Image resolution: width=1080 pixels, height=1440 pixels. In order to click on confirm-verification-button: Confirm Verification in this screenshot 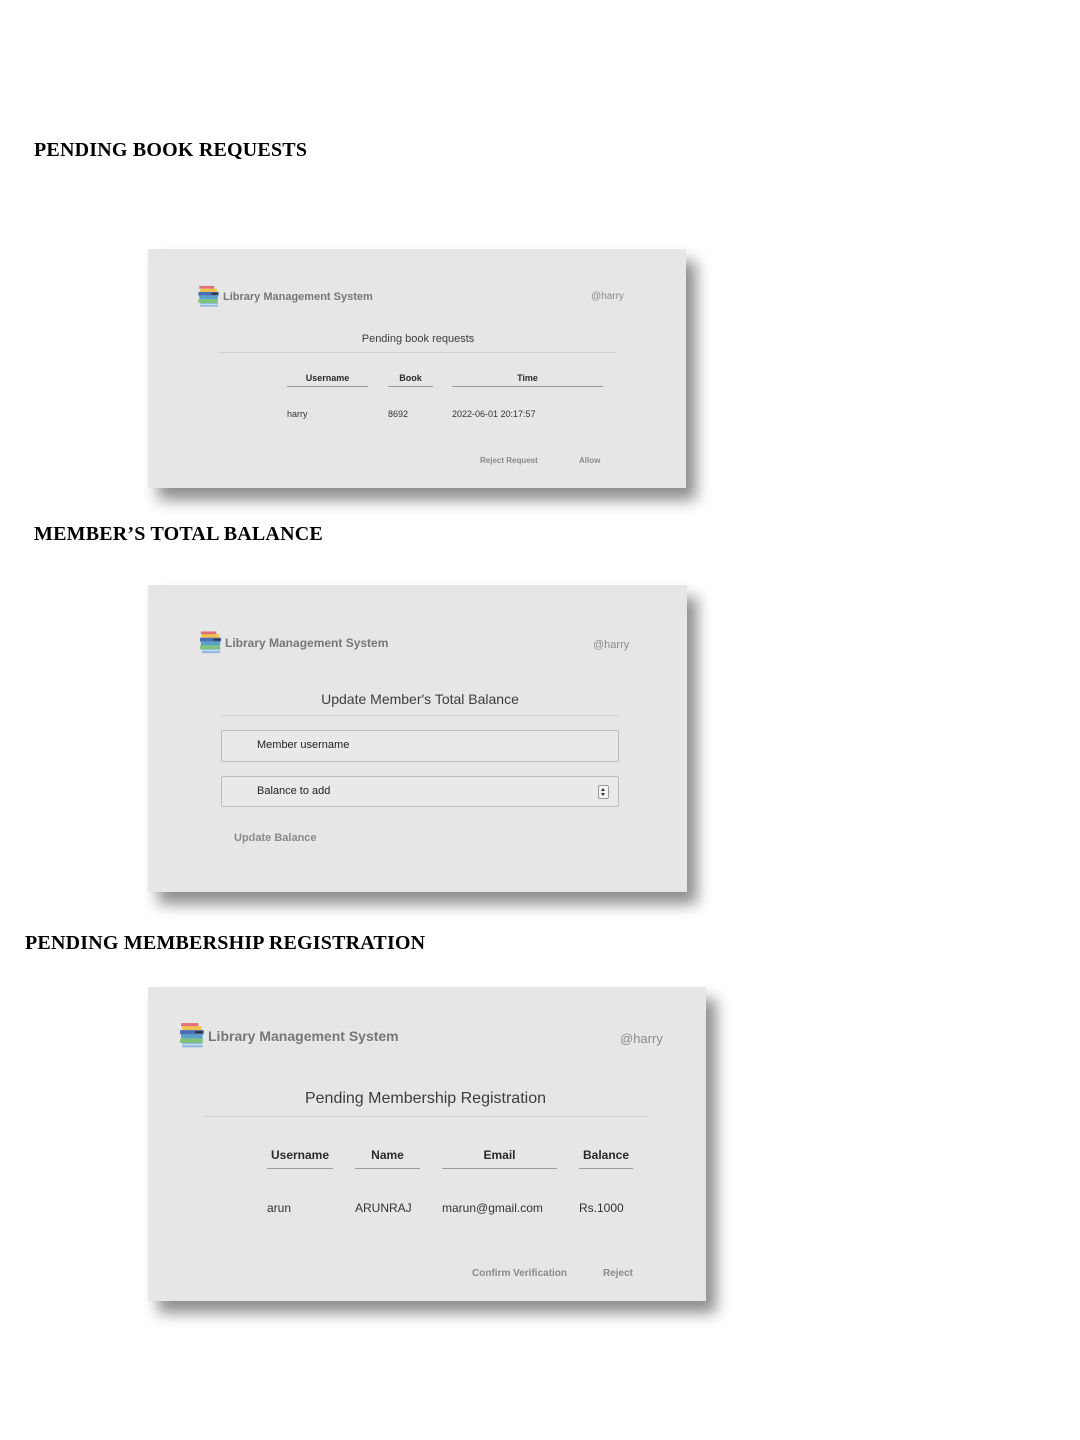, I will do `click(519, 1273)`.